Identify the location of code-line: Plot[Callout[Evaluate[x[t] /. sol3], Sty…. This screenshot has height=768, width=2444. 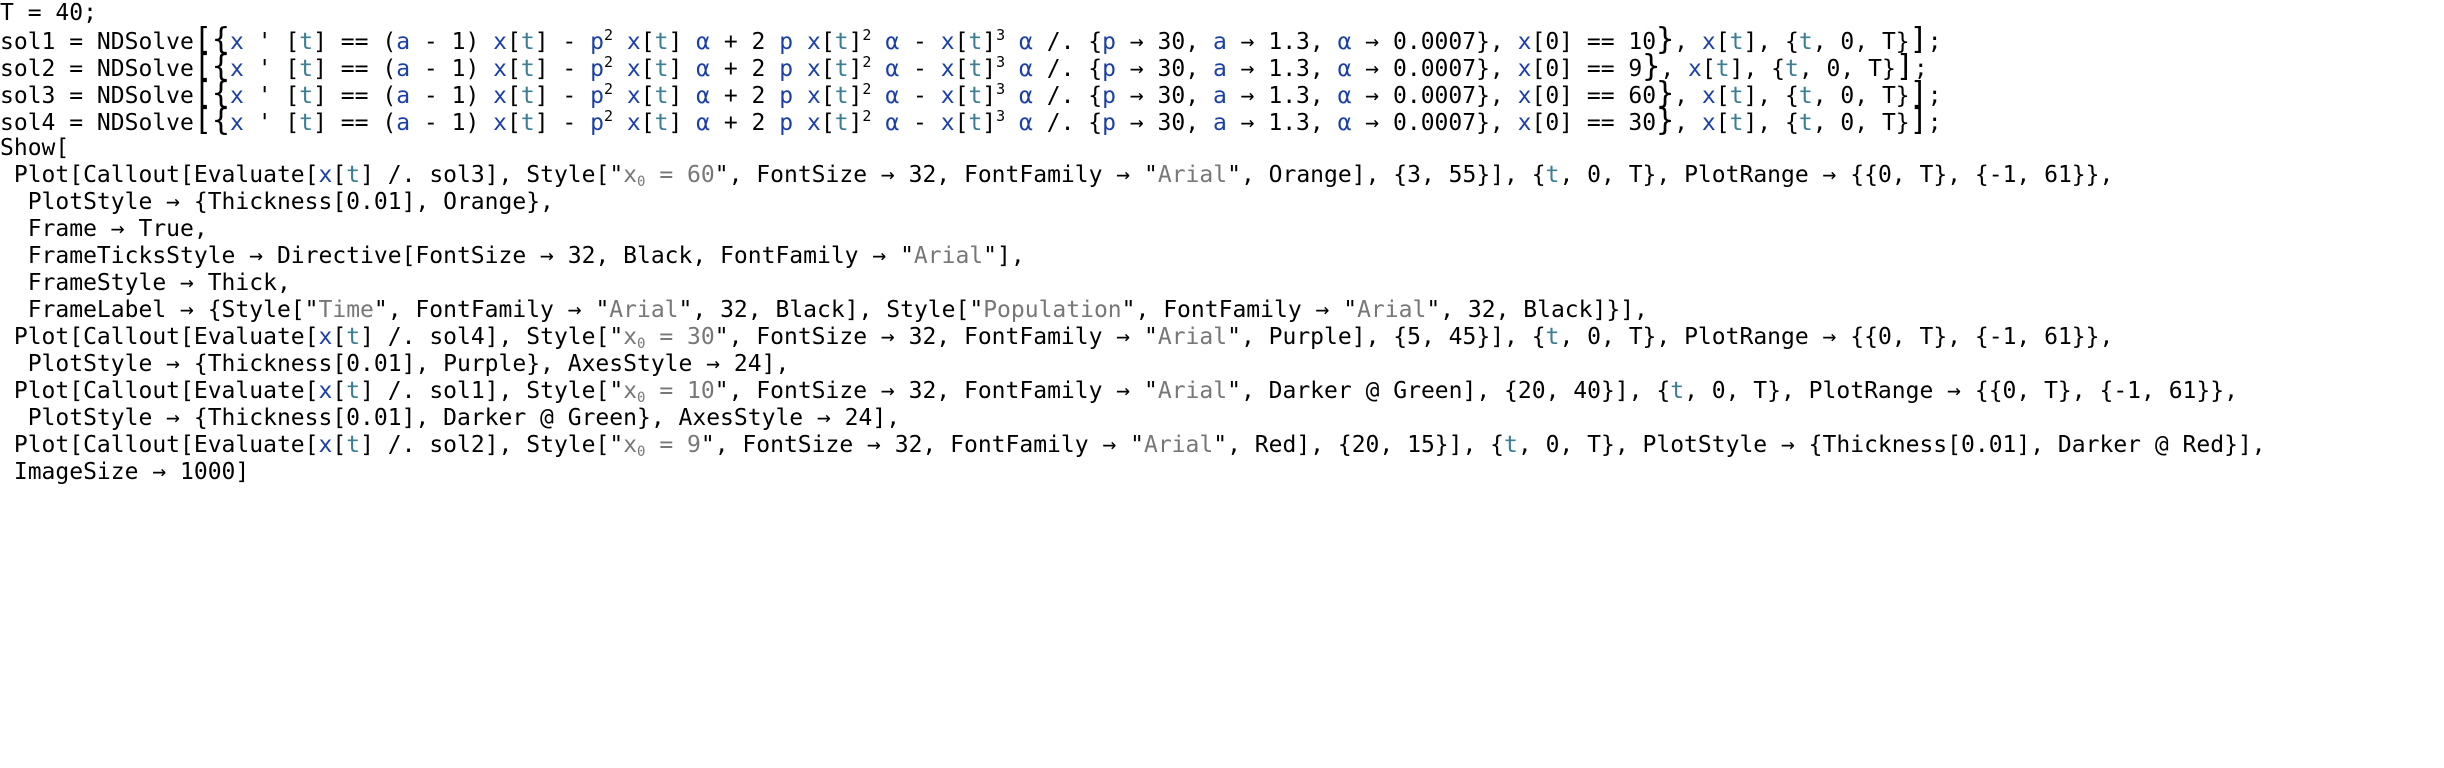
(1057, 175).